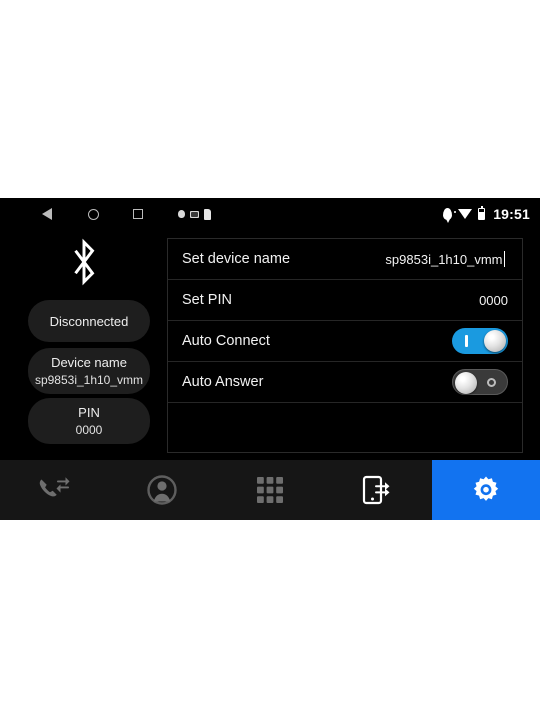 Image resolution: width=540 pixels, height=720 pixels. I want to click on status-bar: 19:51, so click(270, 214).